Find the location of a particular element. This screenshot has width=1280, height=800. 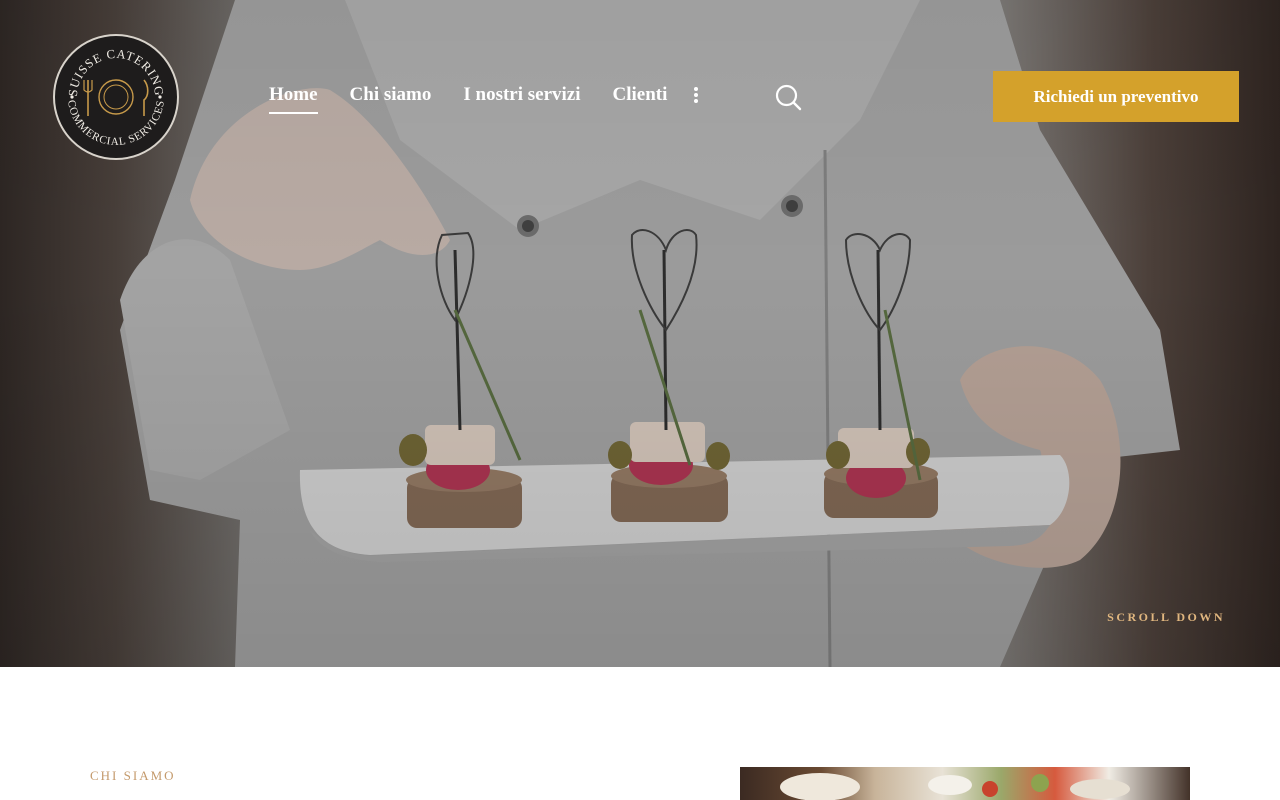

vertical-dots-icon is located at coordinates (696, 97).